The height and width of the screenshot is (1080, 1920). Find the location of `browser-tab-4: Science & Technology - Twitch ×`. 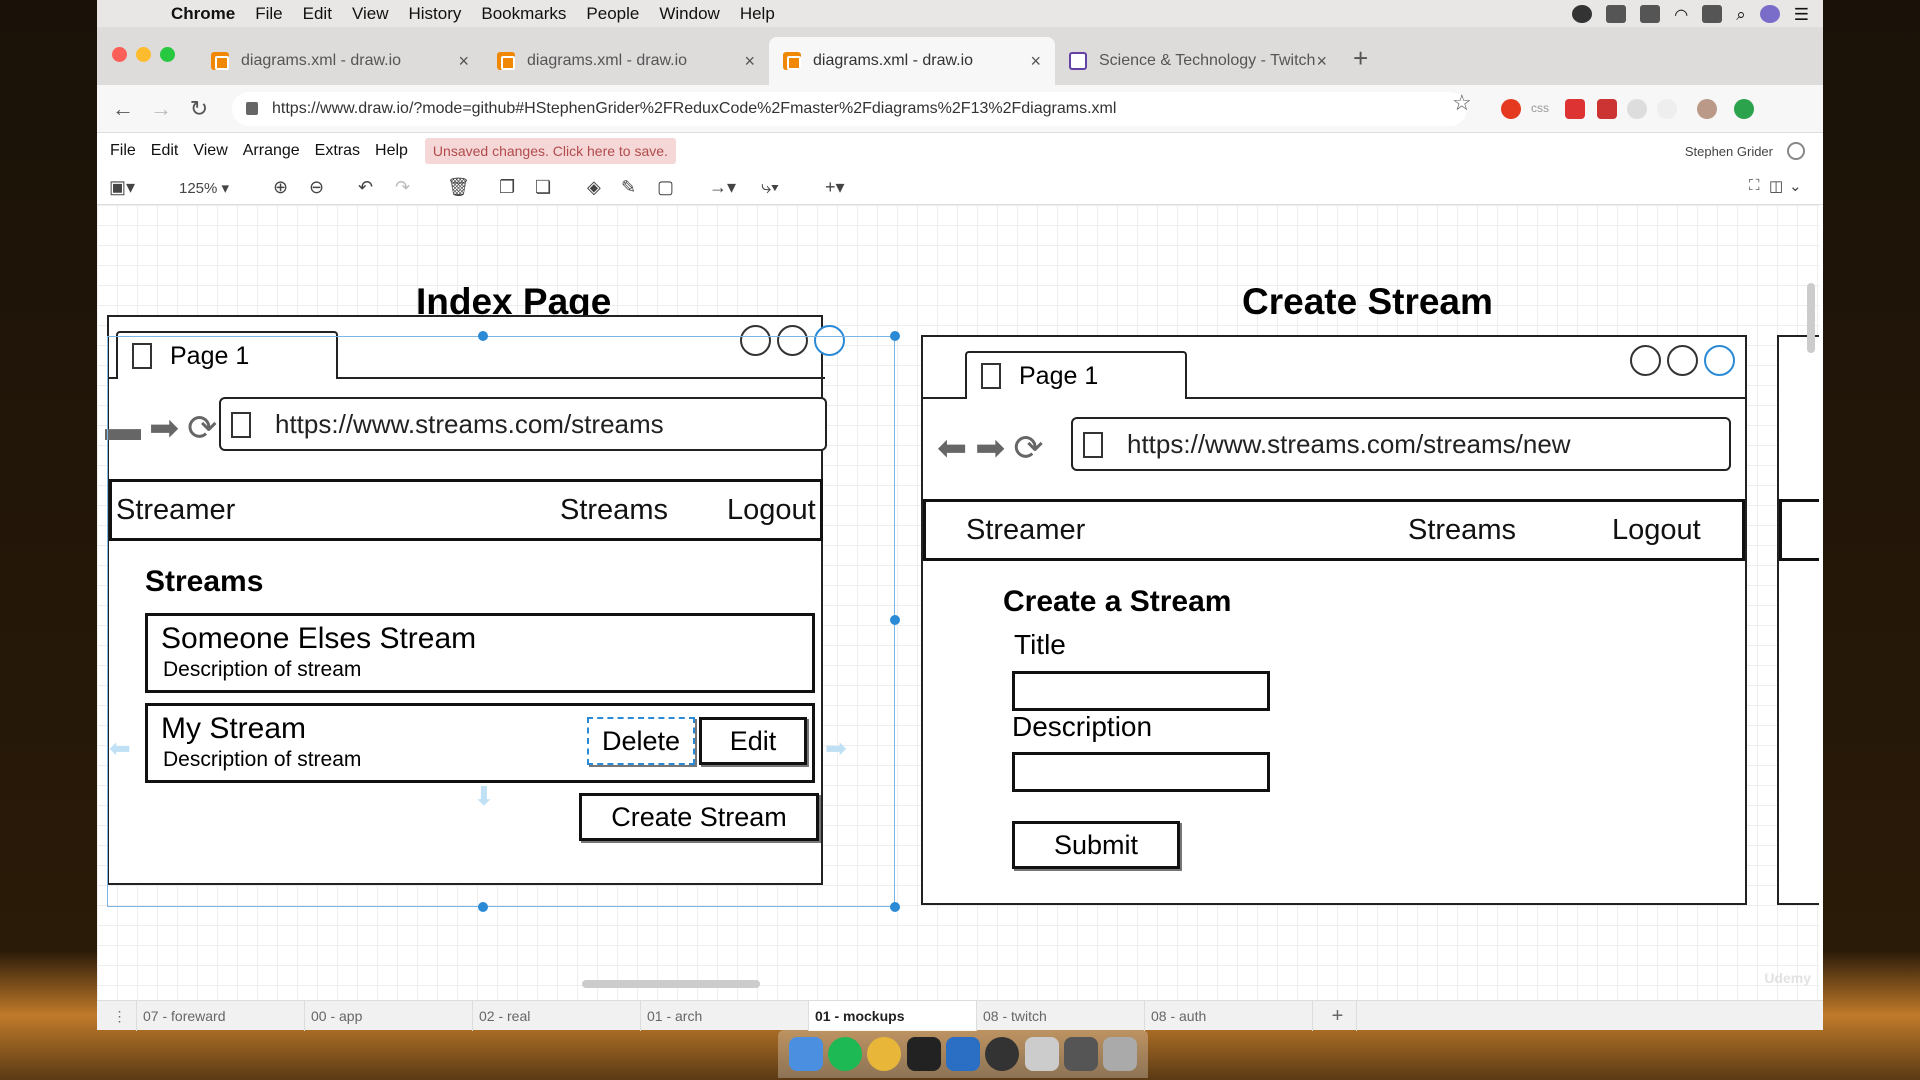

browser-tab-4: Science & Technology - Twitch × is located at coordinates (1198, 61).